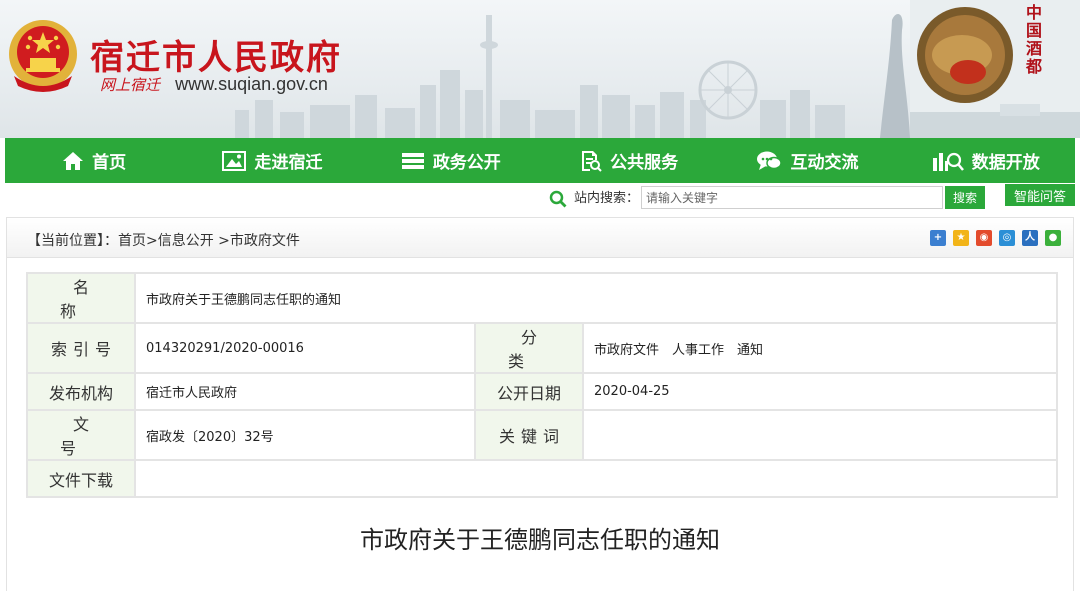  I want to click on date-label: 公开日期, so click(529, 391).